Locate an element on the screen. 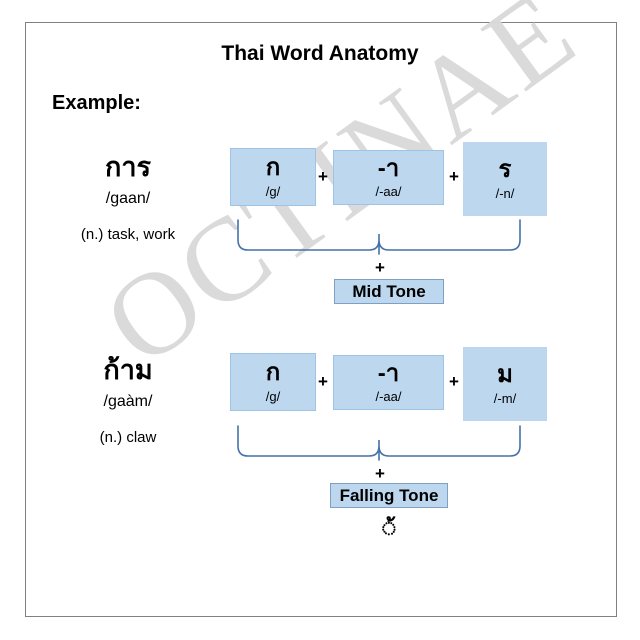 This screenshot has height=640, width=640. morpheme-box-2-1: ก /g/ is located at coordinates (273, 382).